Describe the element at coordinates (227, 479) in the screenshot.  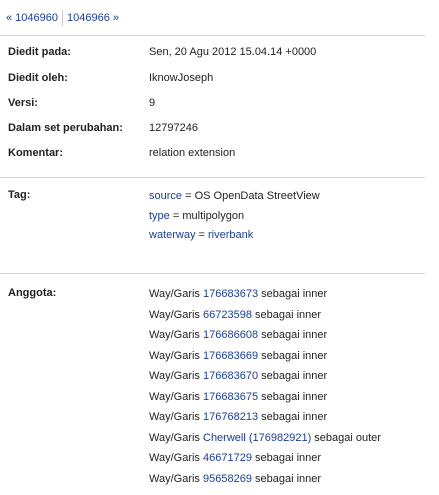
I see `member-link: 95658269` at that location.